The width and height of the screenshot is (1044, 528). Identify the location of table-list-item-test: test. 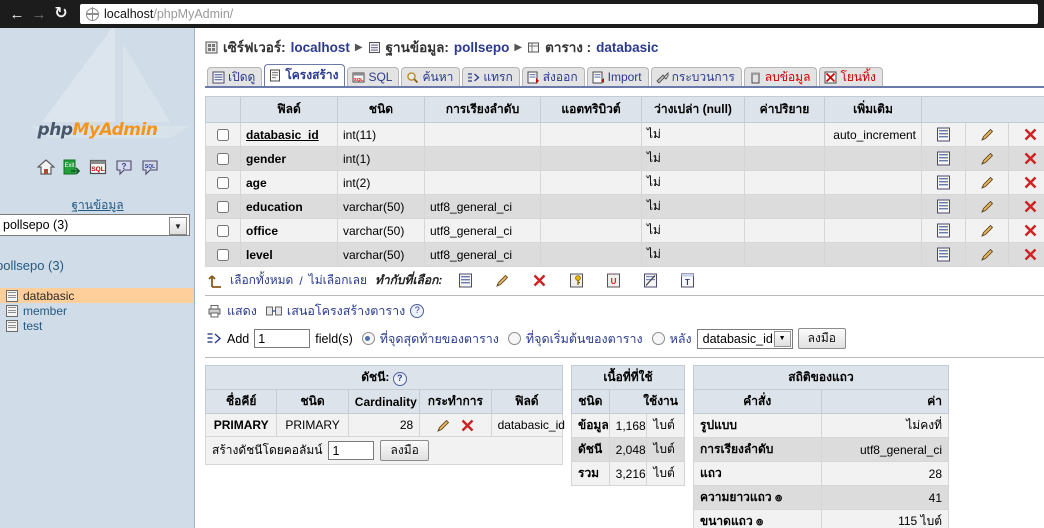
(97, 325).